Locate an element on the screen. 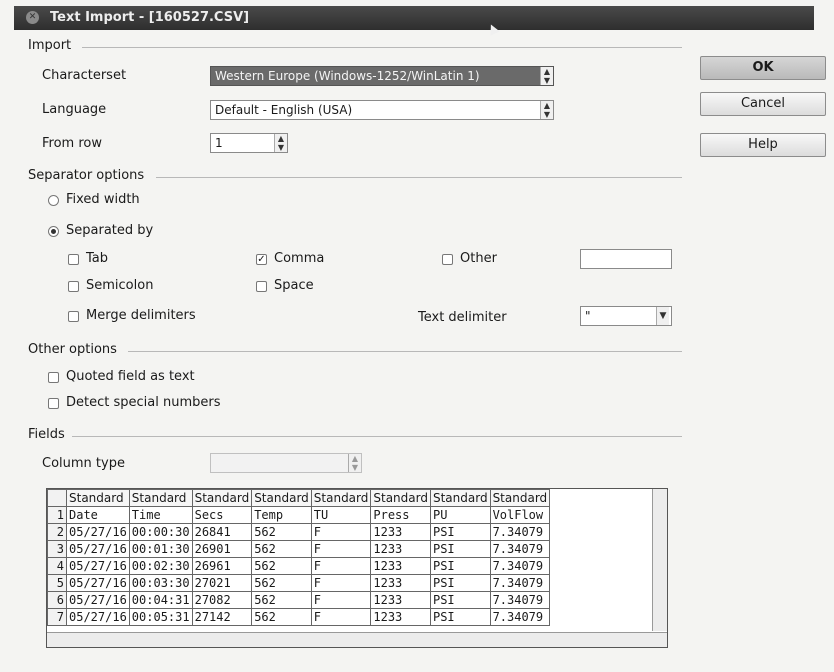  table-cell: 27082 is located at coordinates (222, 600).